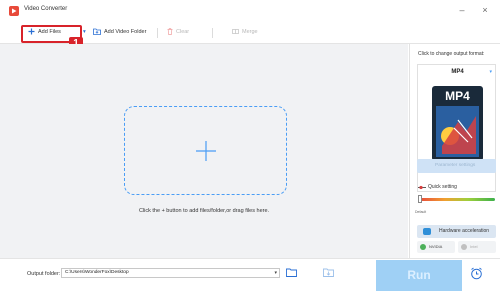 The image size is (500, 291). I want to click on open-folder-icon, so click(328, 272).